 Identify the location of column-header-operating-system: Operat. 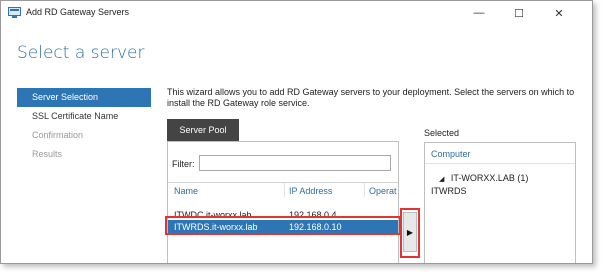
(383, 191).